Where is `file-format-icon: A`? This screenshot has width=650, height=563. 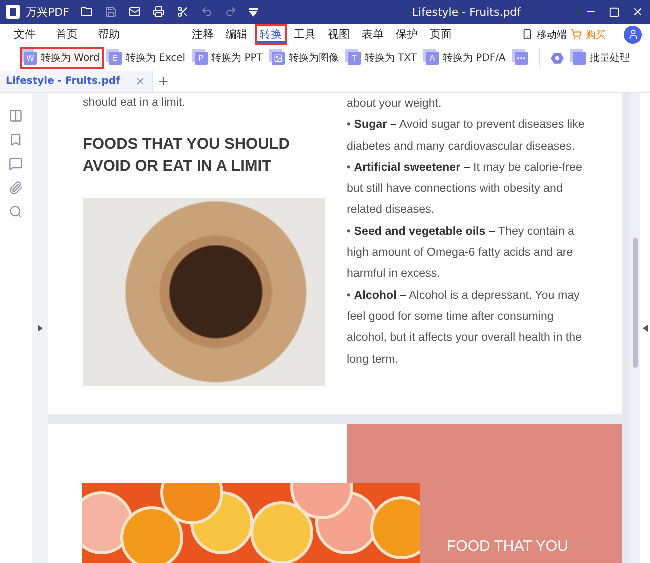 file-format-icon: A is located at coordinates (432, 58).